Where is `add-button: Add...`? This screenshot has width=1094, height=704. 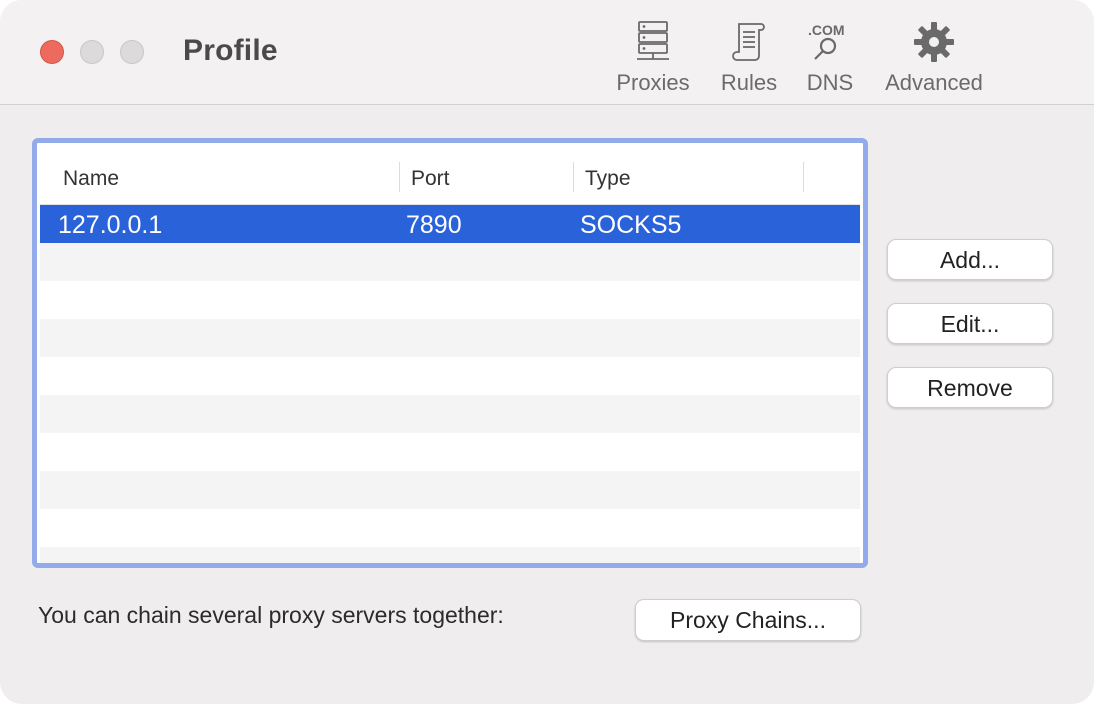 add-button: Add... is located at coordinates (970, 259).